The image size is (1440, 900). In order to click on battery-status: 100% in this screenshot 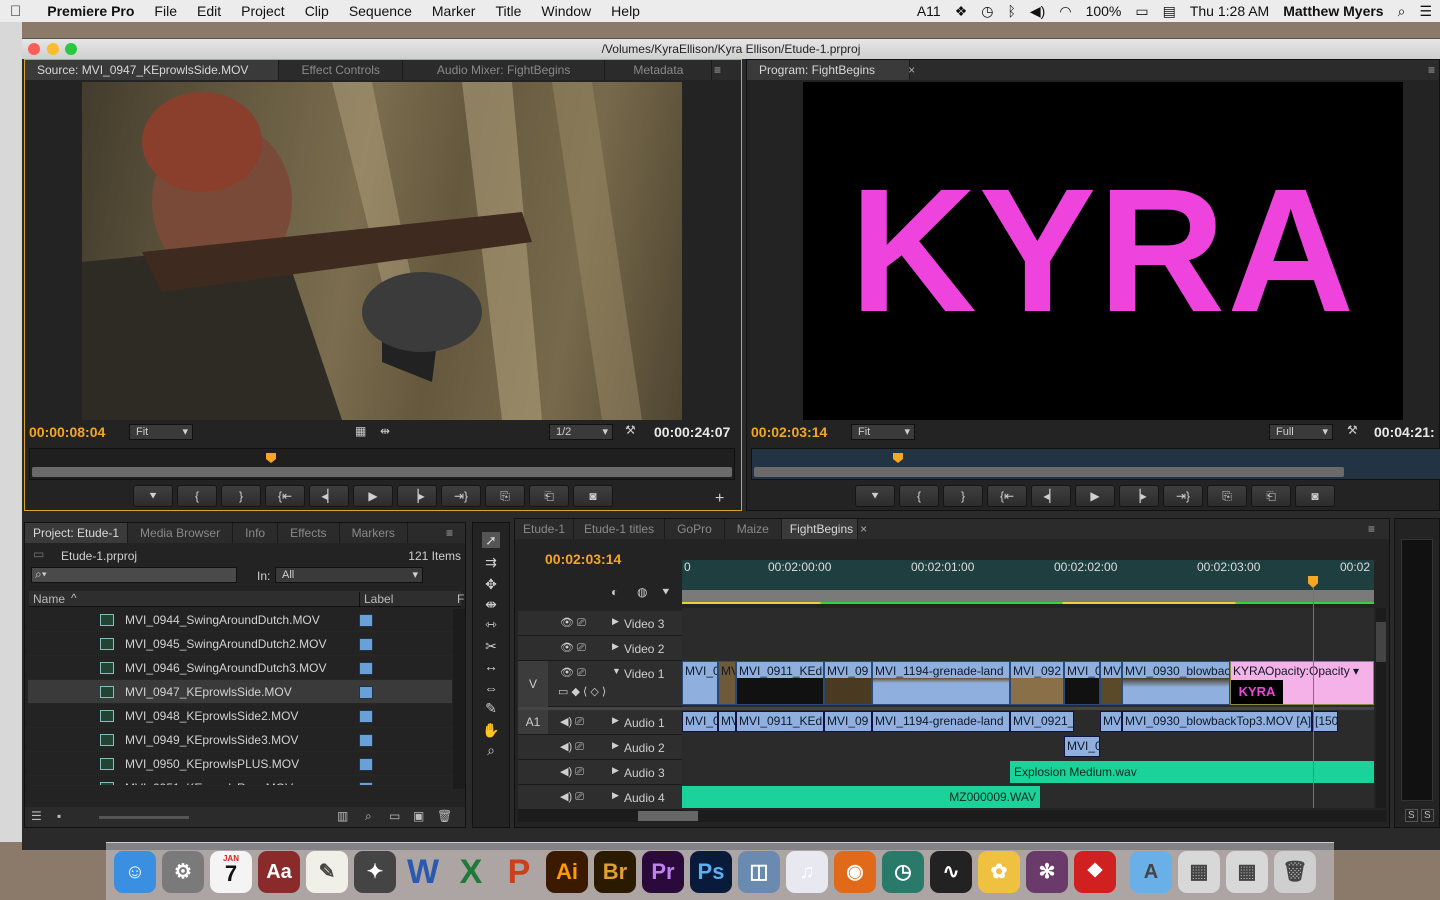, I will do `click(1104, 11)`.